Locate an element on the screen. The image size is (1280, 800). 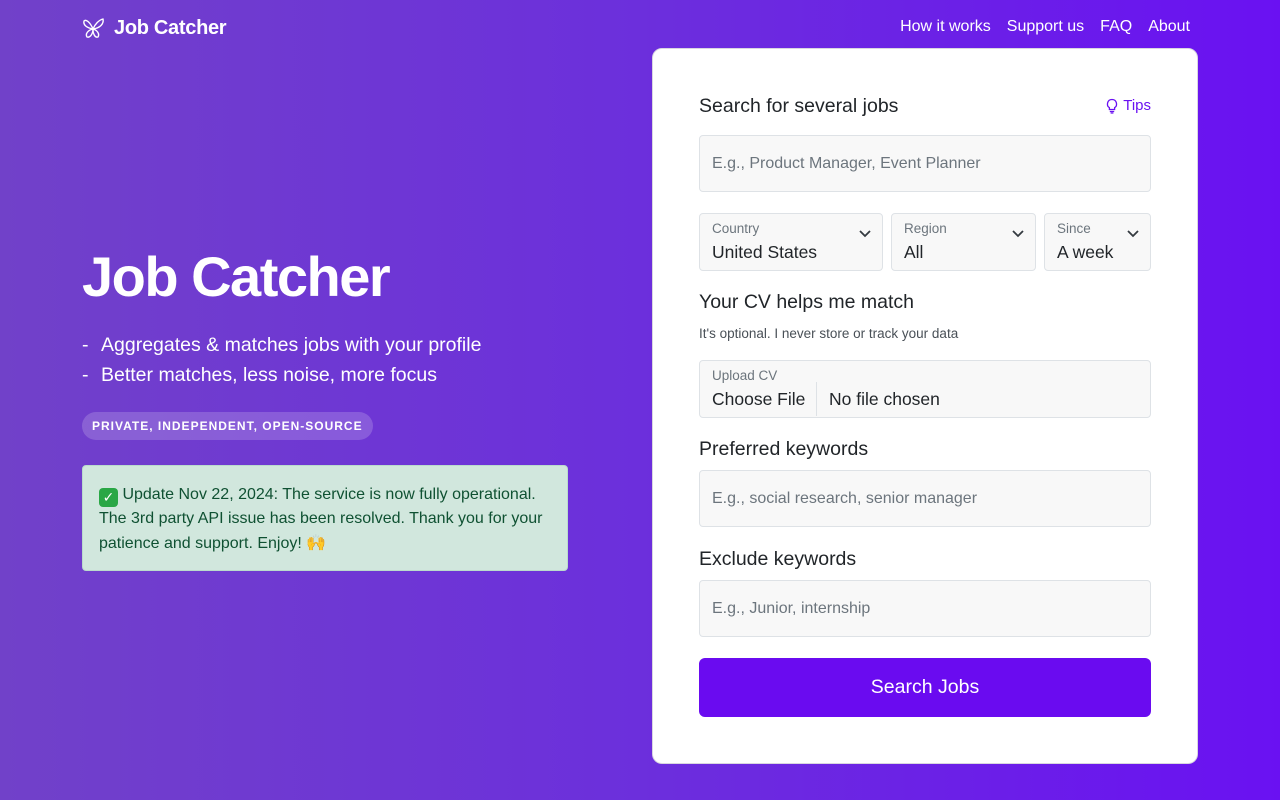
preferred-keywords-input is located at coordinates (925, 498).